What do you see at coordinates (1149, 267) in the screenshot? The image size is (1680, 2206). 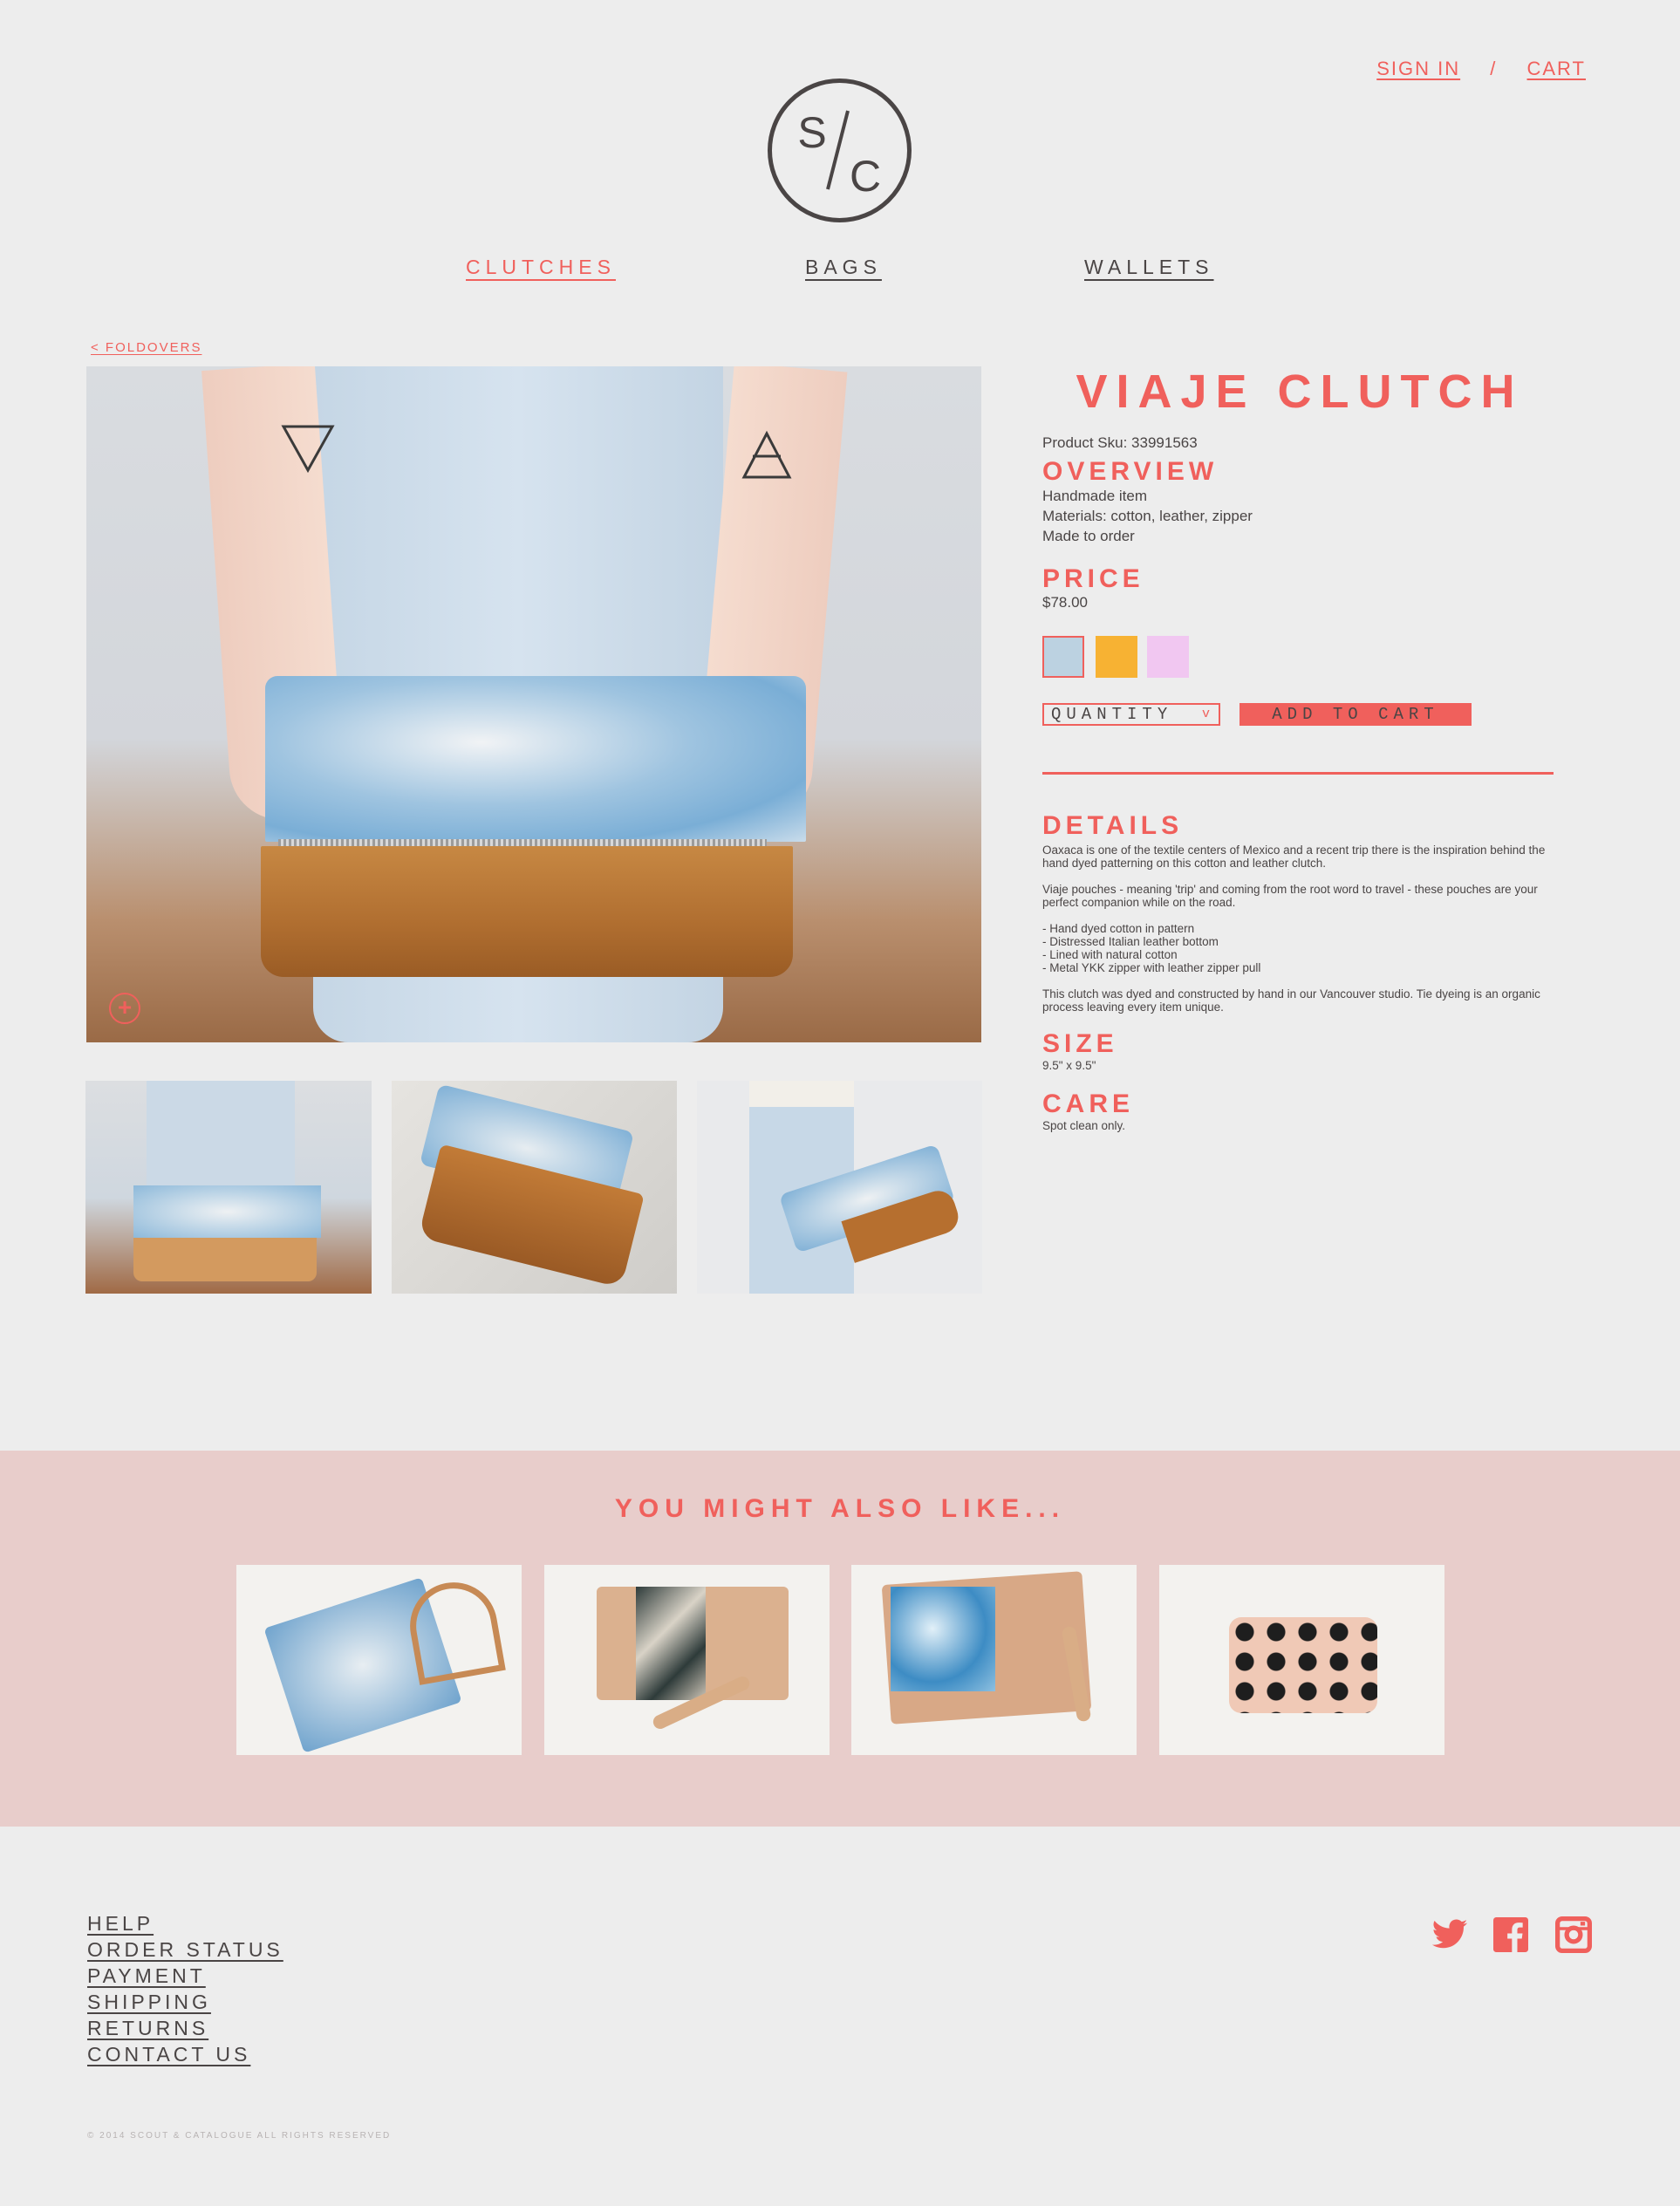 I see `nav-wallets: WALLETS` at bounding box center [1149, 267].